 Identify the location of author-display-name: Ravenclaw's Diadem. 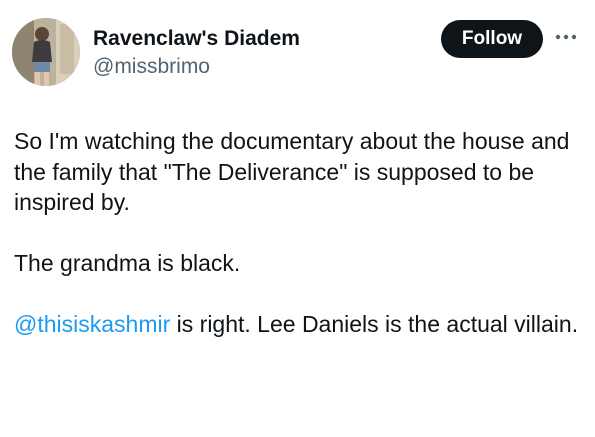
(196, 39).